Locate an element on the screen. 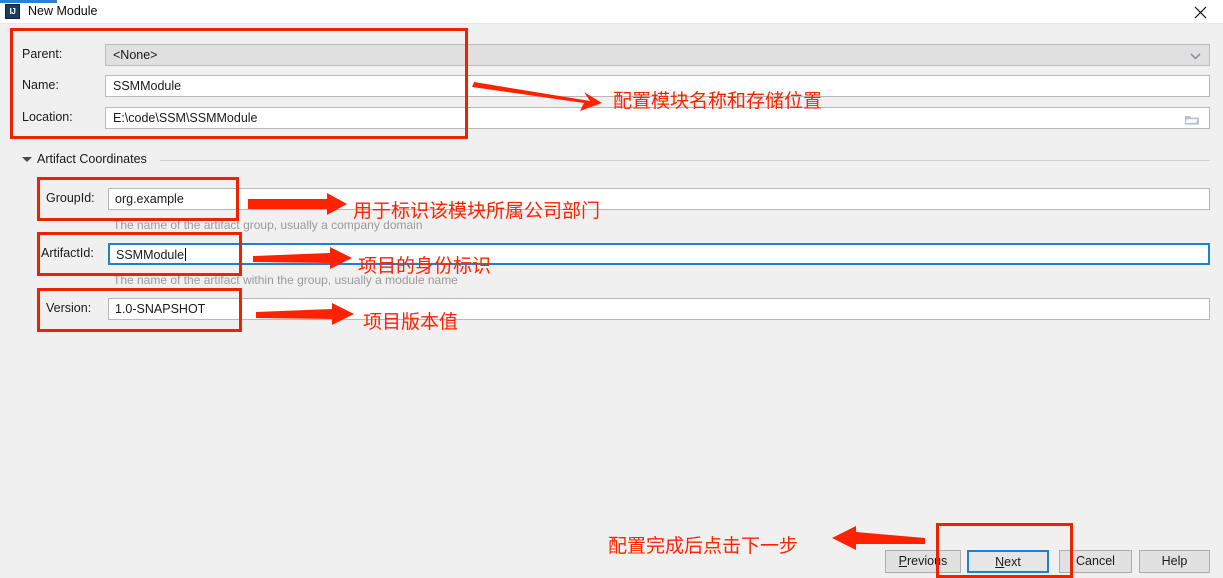 The image size is (1223, 578). artifactid-value: SSMModule is located at coordinates (151, 255).